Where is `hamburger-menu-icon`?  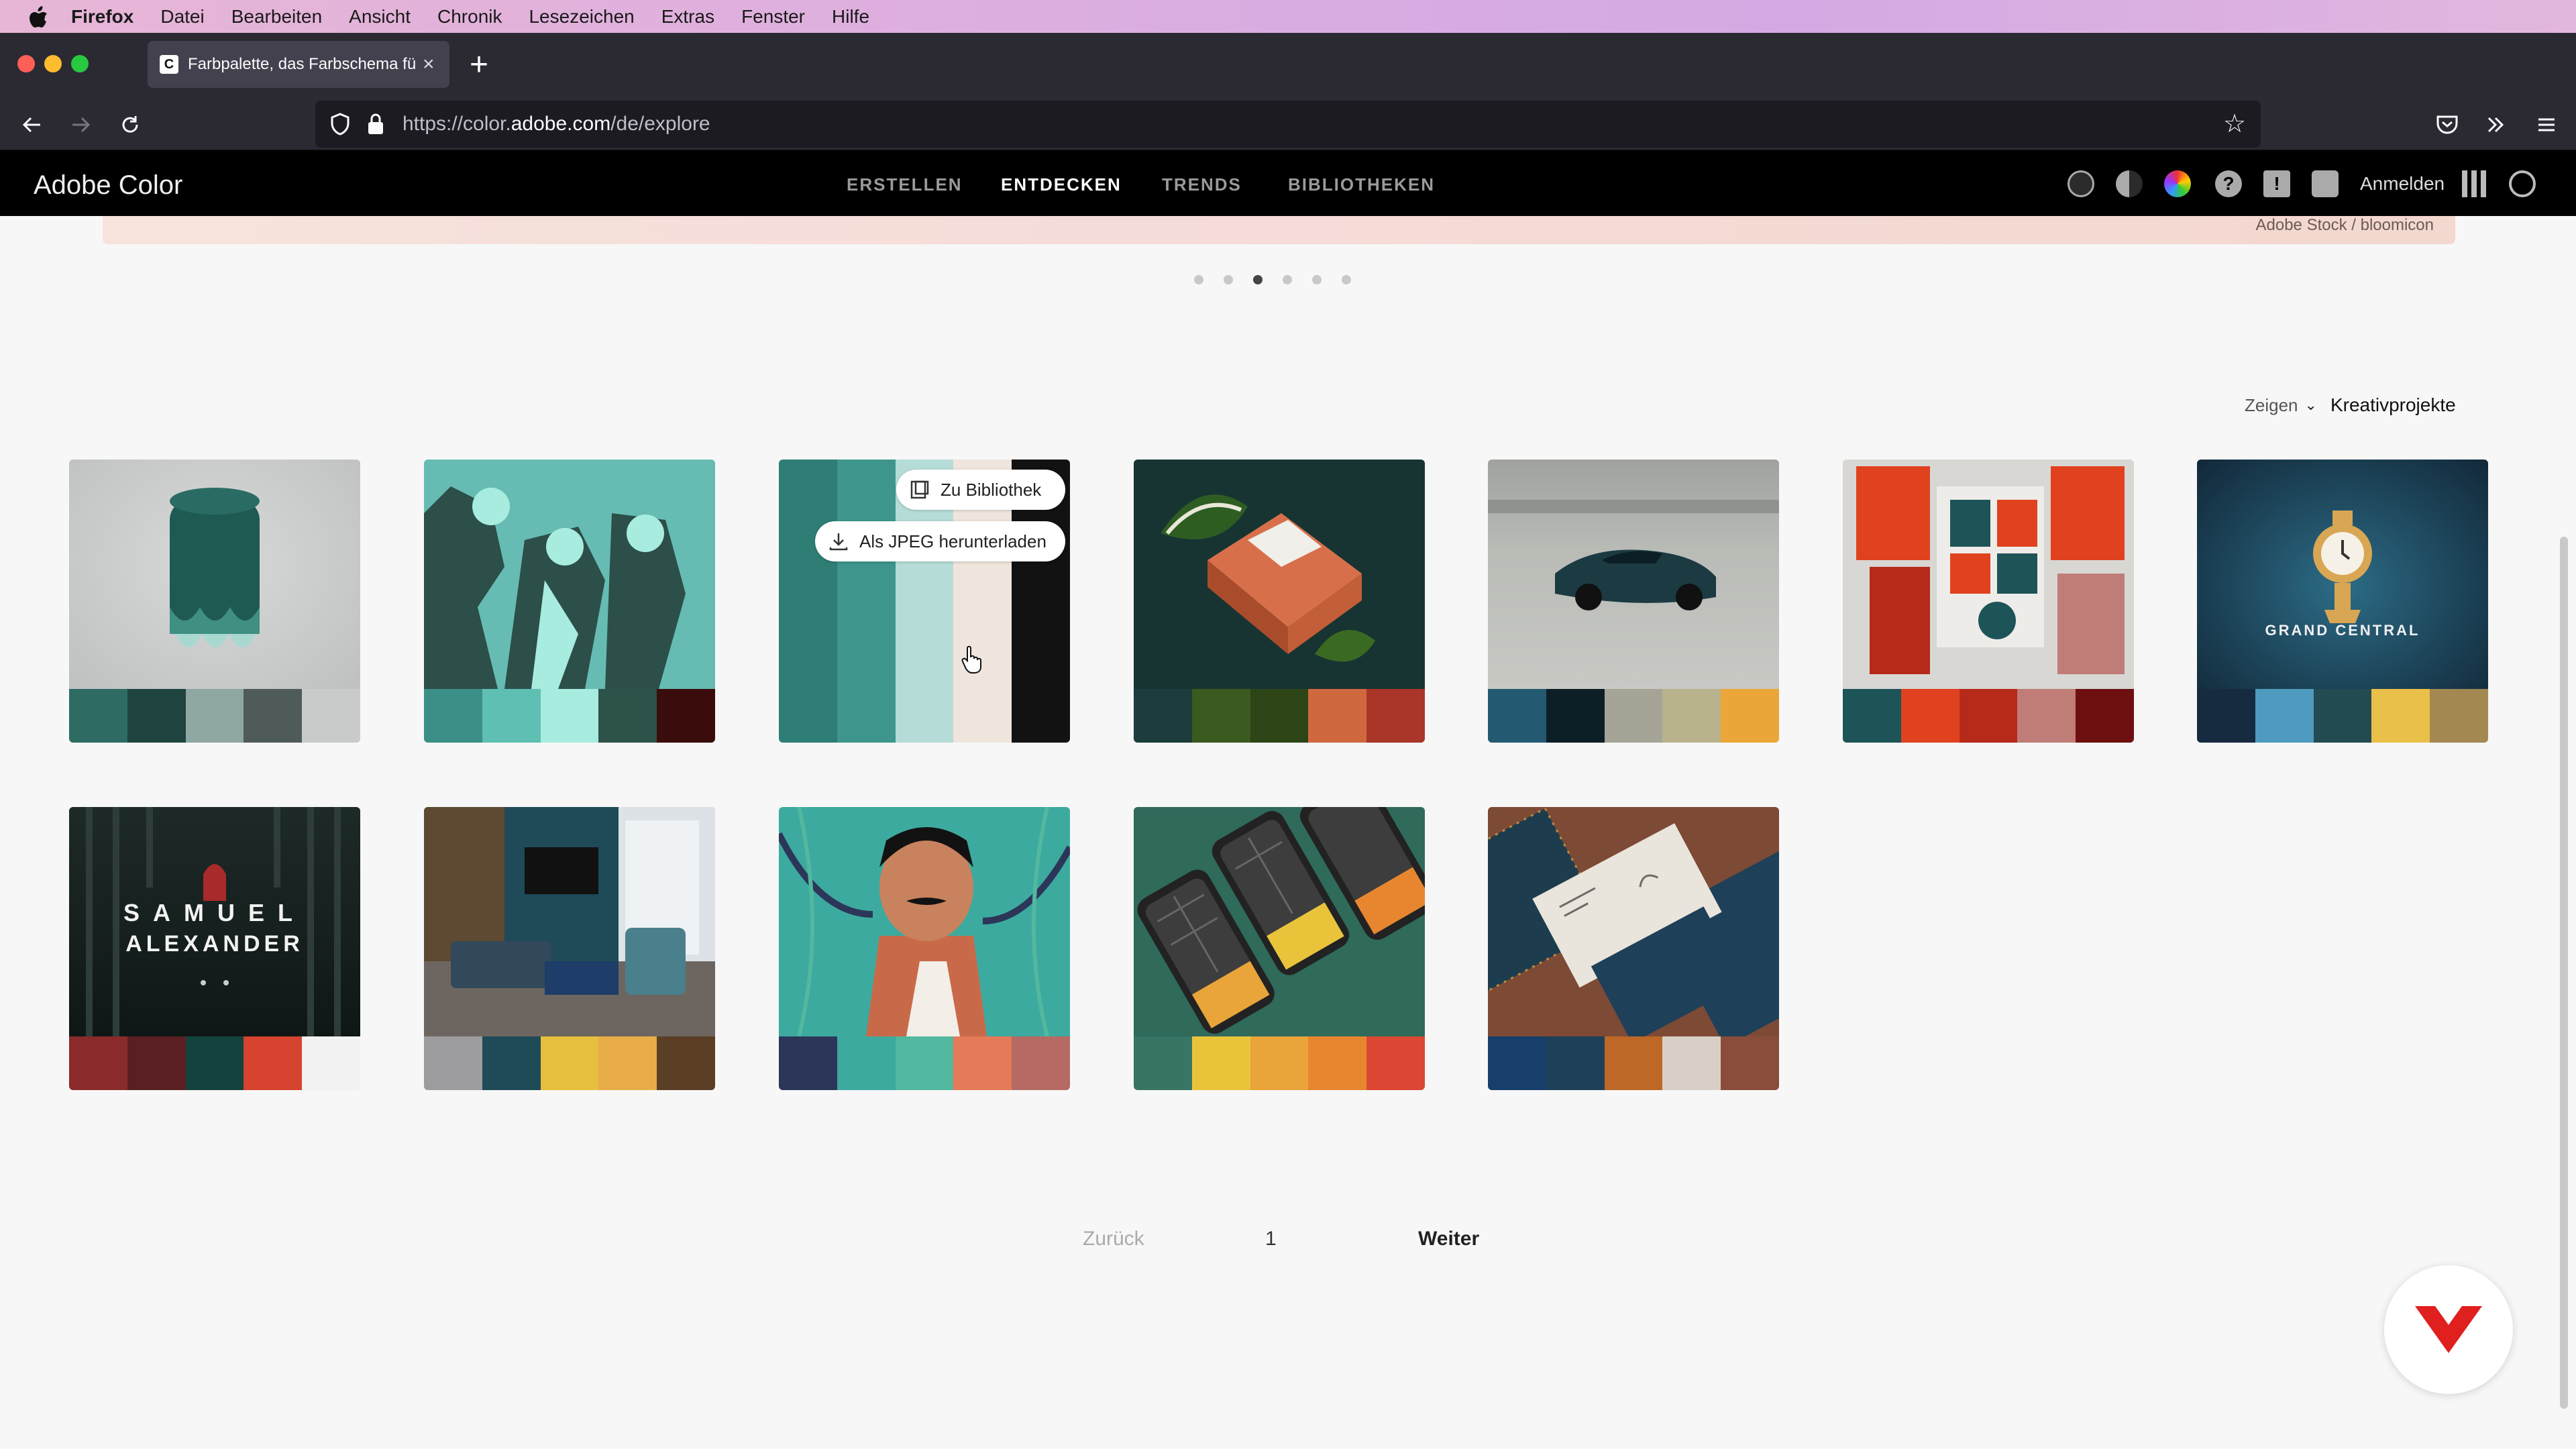 hamburger-menu-icon is located at coordinates (2546, 125).